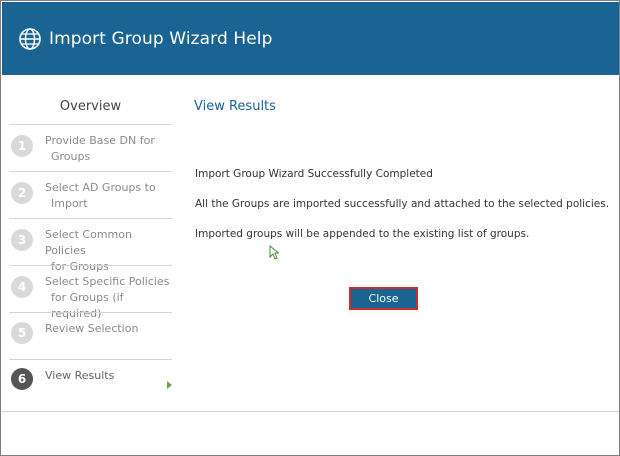 The image size is (620, 456). What do you see at coordinates (100, 187) in the screenshot?
I see `step-label-line1: Select AD Groups to` at bounding box center [100, 187].